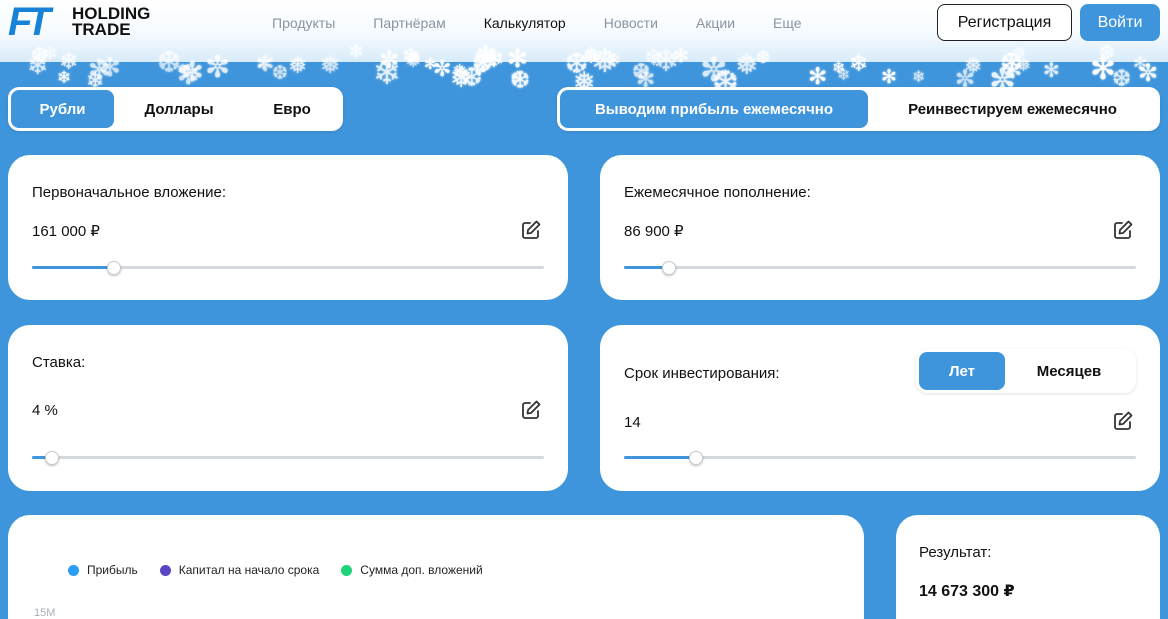 The image size is (1168, 619). I want to click on nav-item-partners: Партнёрам, so click(409, 23).